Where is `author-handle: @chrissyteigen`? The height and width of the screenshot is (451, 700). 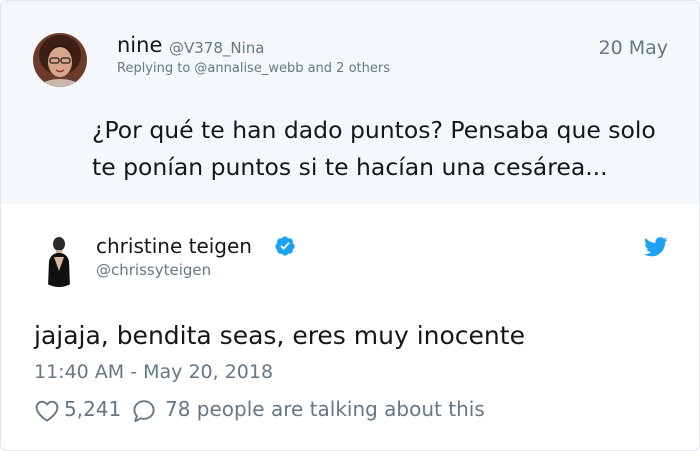 author-handle: @chrissyteigen is located at coordinates (153, 270).